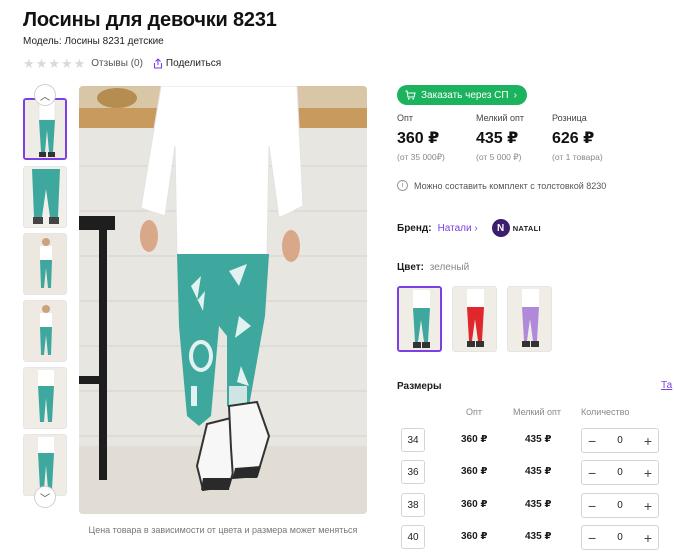 The image size is (674, 556). I want to click on color-value: зеленый, so click(449, 267).